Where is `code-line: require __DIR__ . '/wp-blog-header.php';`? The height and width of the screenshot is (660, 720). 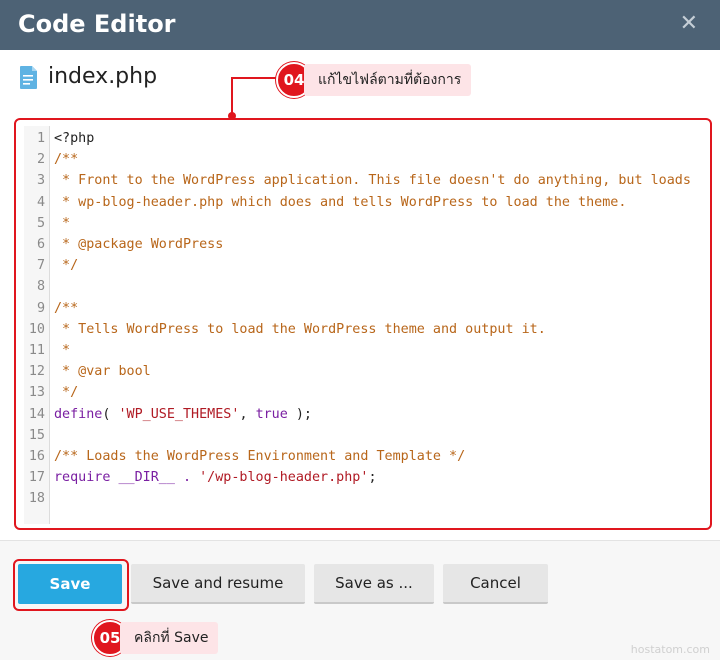
code-line: require __DIR__ . '/wp-blog-header.php'; is located at coordinates (215, 477).